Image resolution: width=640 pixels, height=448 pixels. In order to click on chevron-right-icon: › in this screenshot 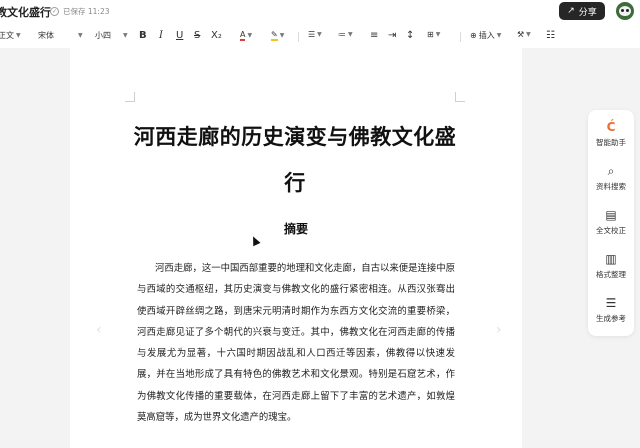, I will do `click(499, 330)`.